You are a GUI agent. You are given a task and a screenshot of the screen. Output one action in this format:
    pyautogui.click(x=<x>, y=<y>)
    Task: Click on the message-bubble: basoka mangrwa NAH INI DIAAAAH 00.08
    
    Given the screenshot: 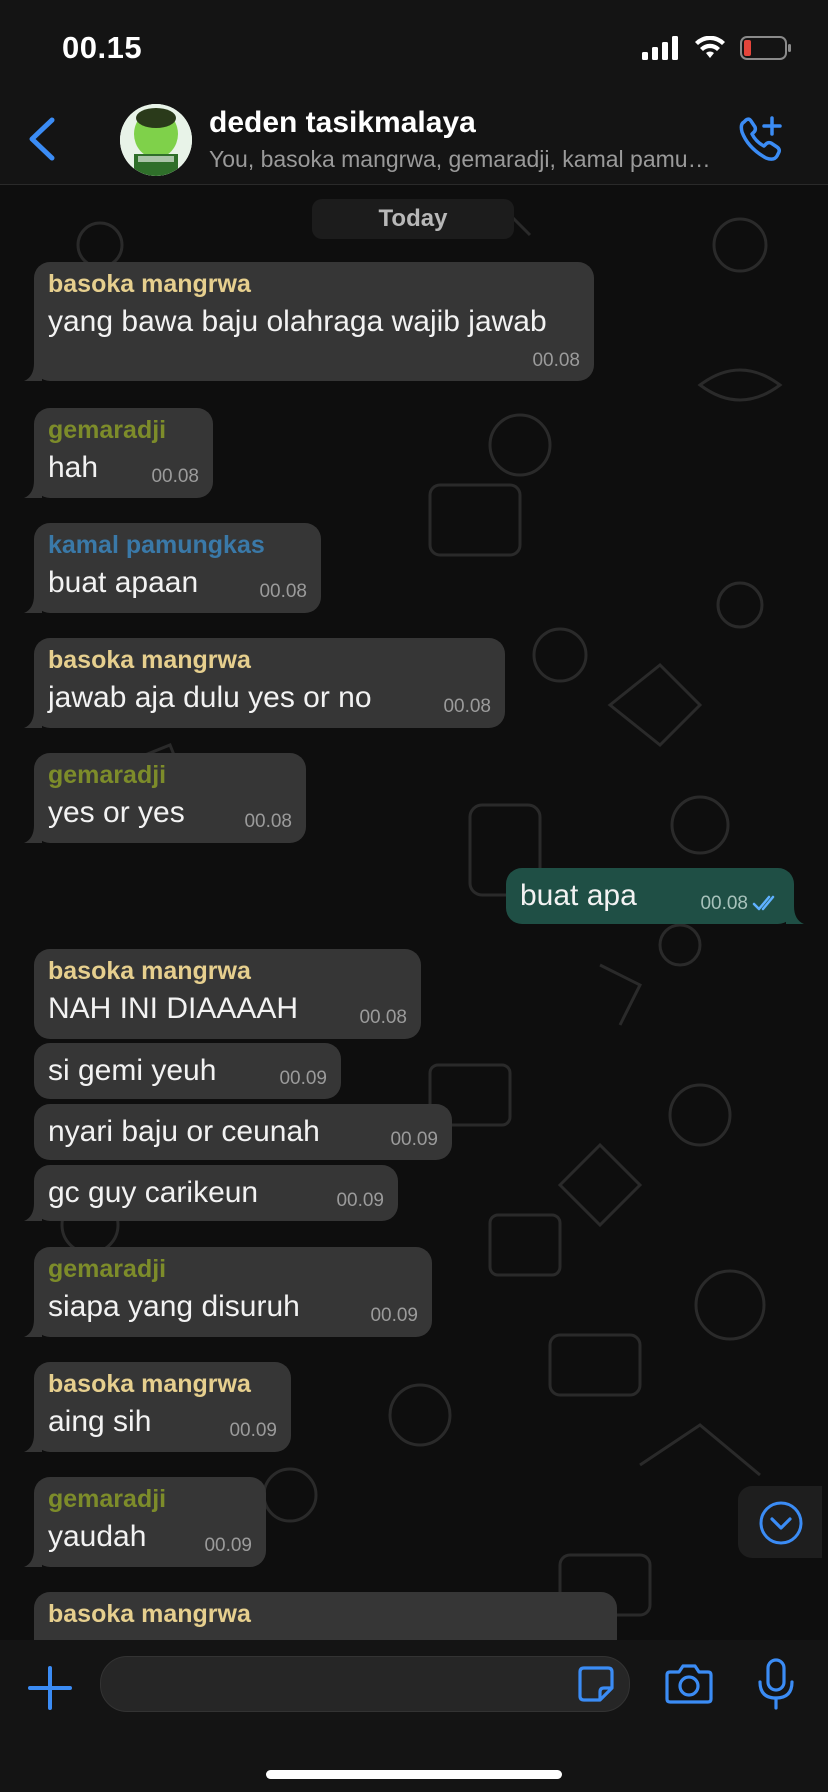 What is the action you would take?
    pyautogui.click(x=227, y=994)
    